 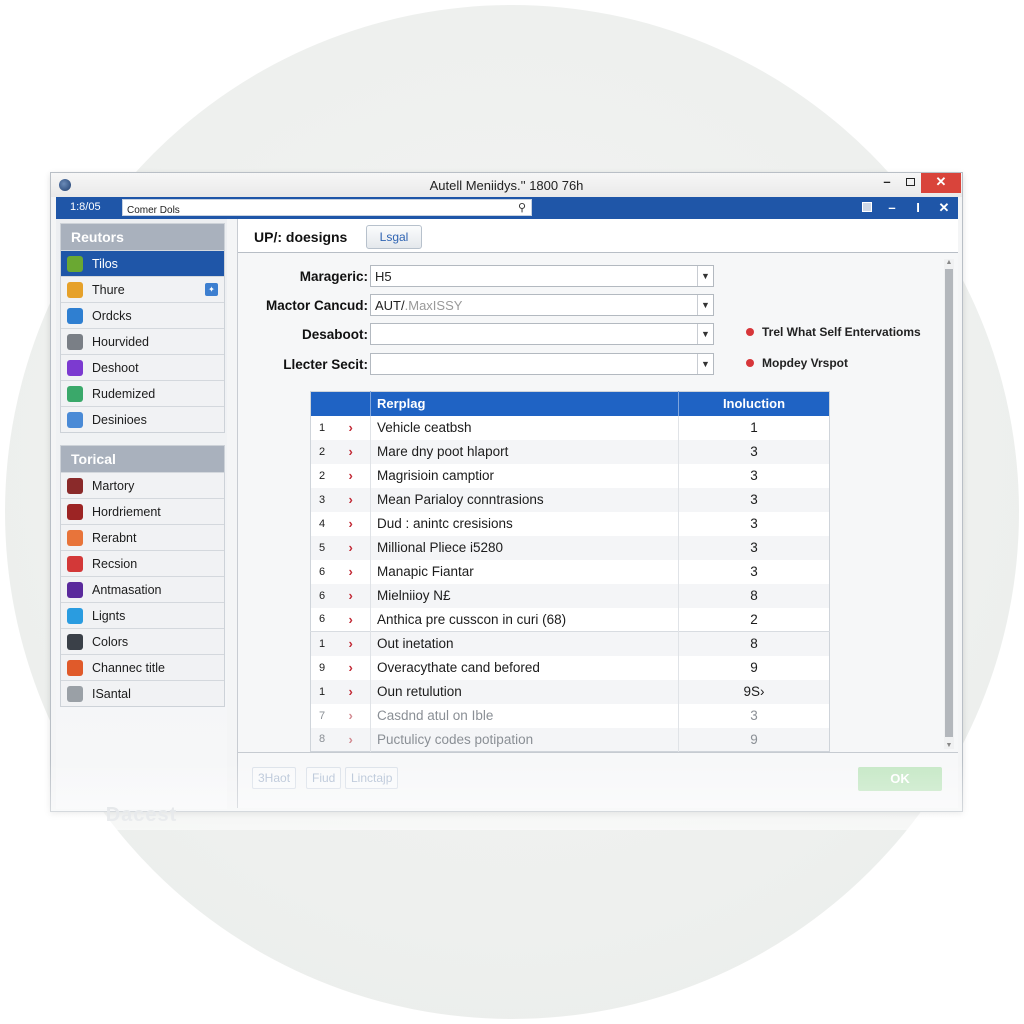 I want to click on sidebar-item-deshoot: Deshoot, so click(x=142, y=367).